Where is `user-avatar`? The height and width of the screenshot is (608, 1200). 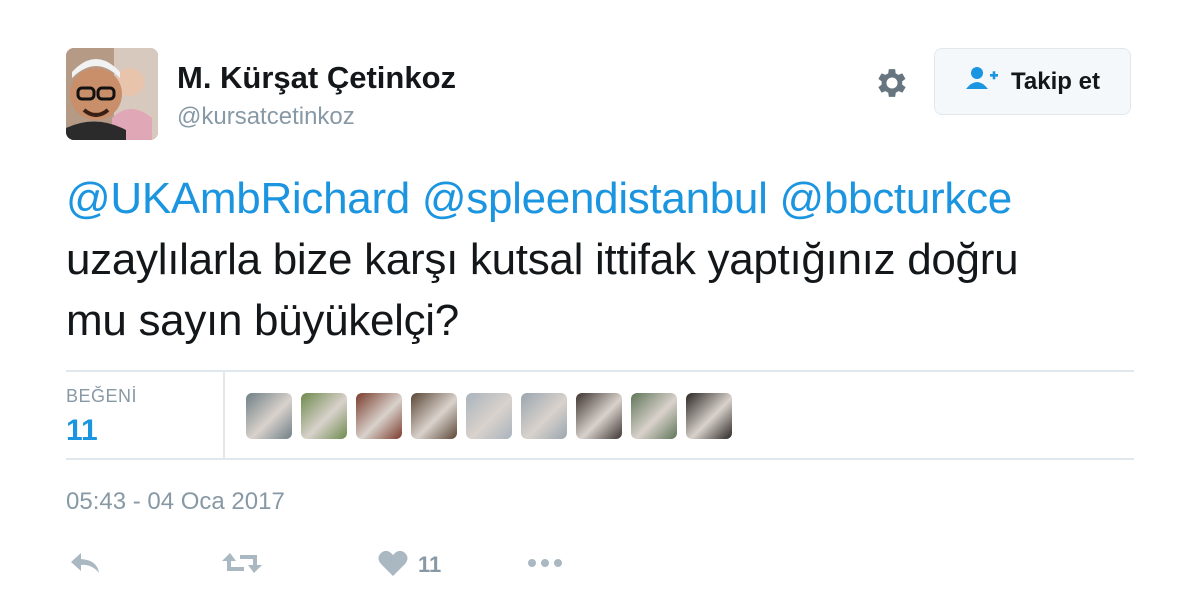 user-avatar is located at coordinates (112, 94).